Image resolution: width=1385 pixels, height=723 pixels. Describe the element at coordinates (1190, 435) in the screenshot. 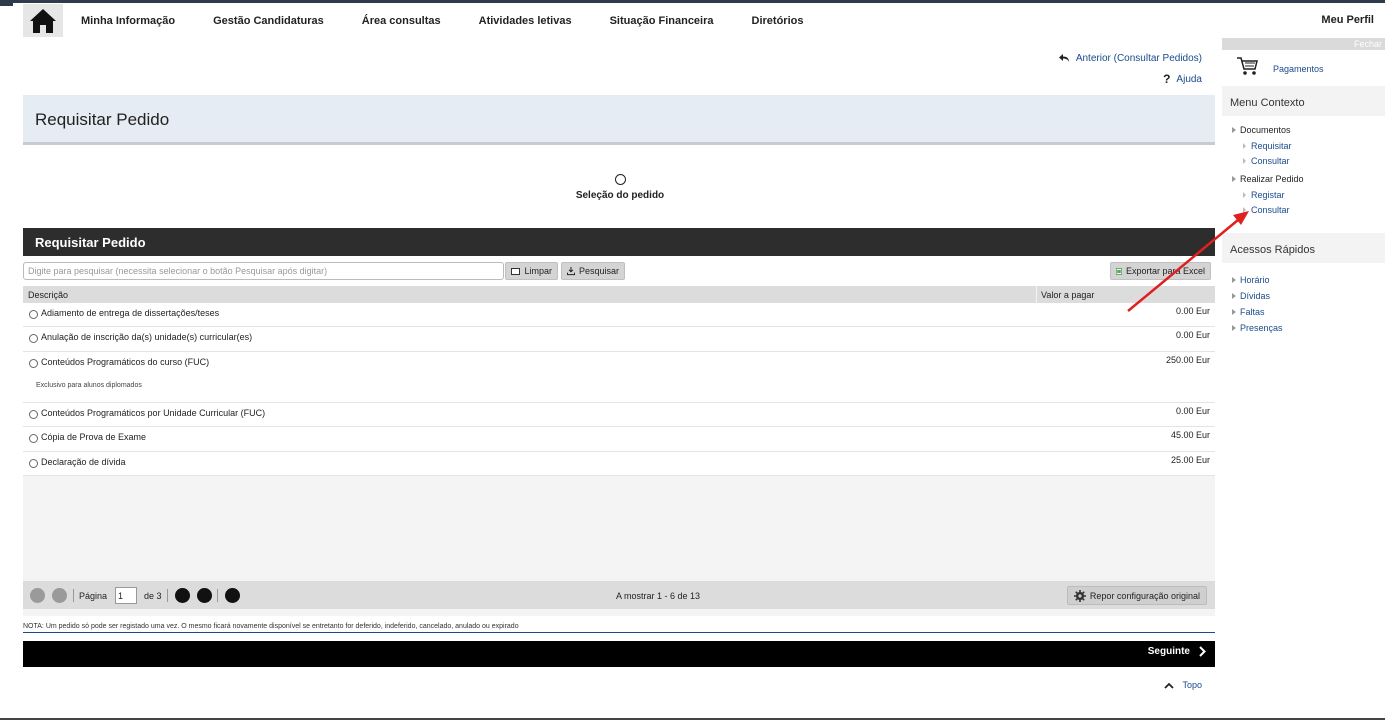

I see `row-value: 45.00 Eur` at that location.